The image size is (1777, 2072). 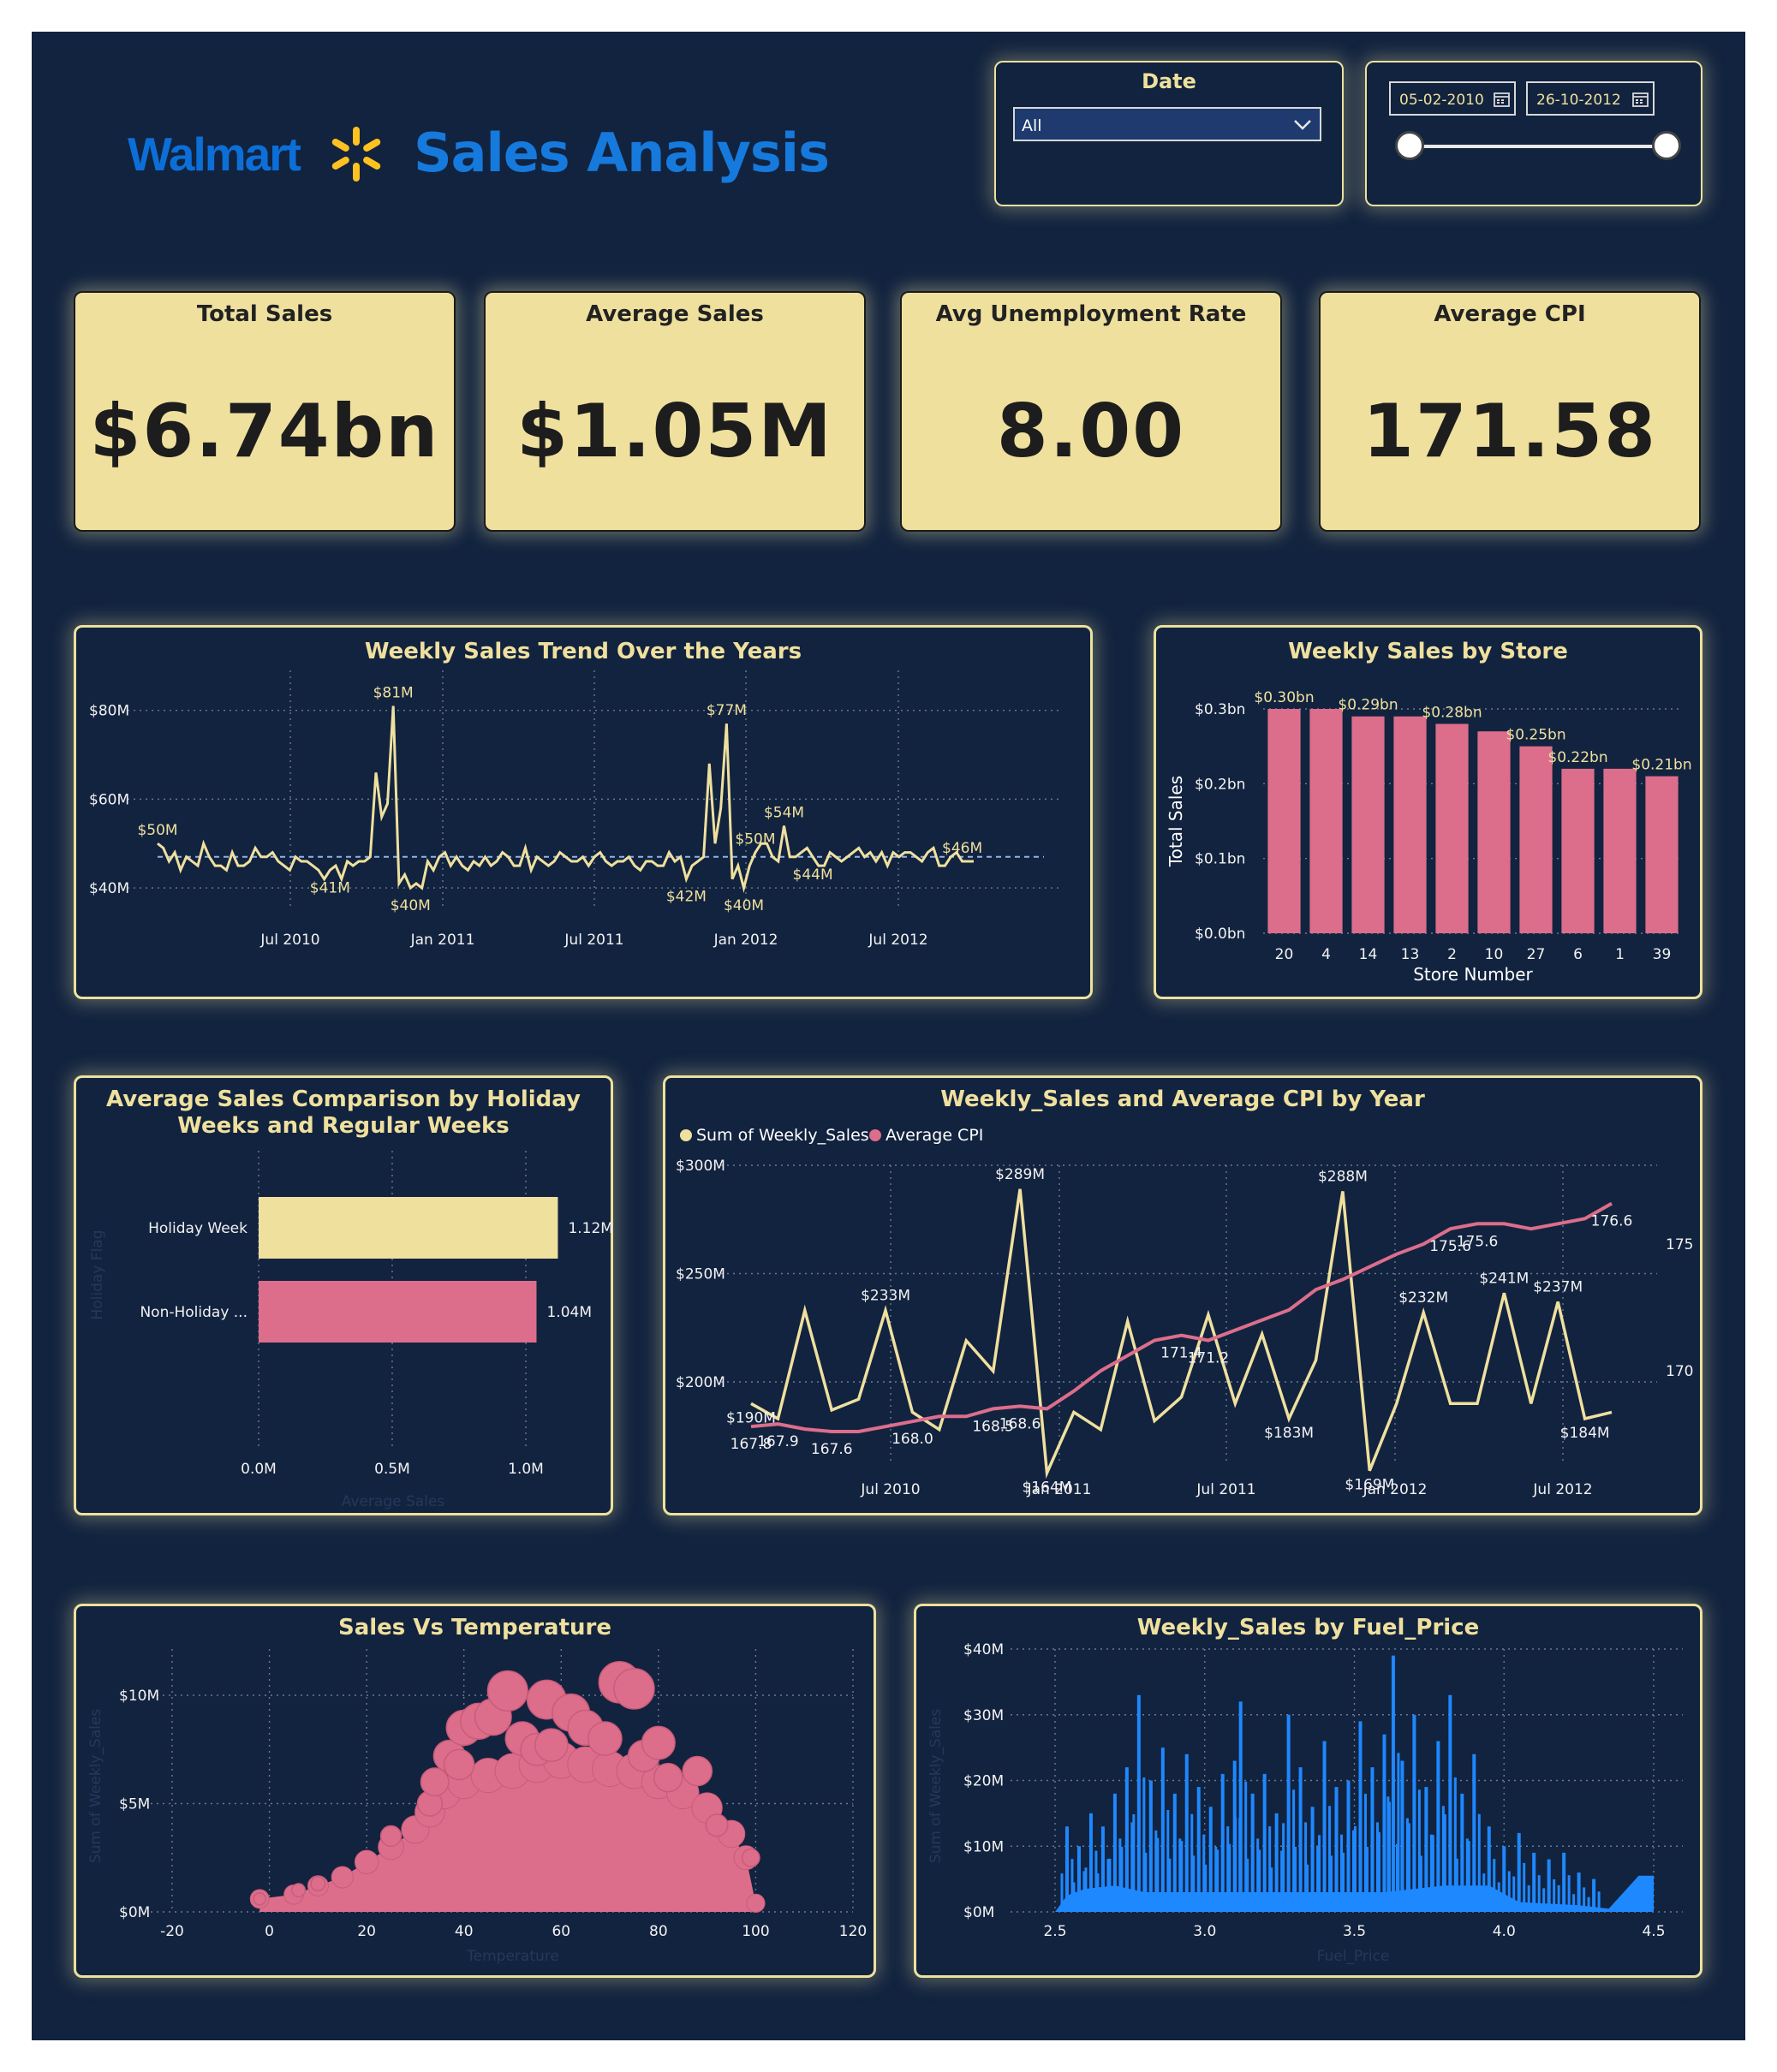 I want to click on data-label: $81M, so click(x=393, y=692).